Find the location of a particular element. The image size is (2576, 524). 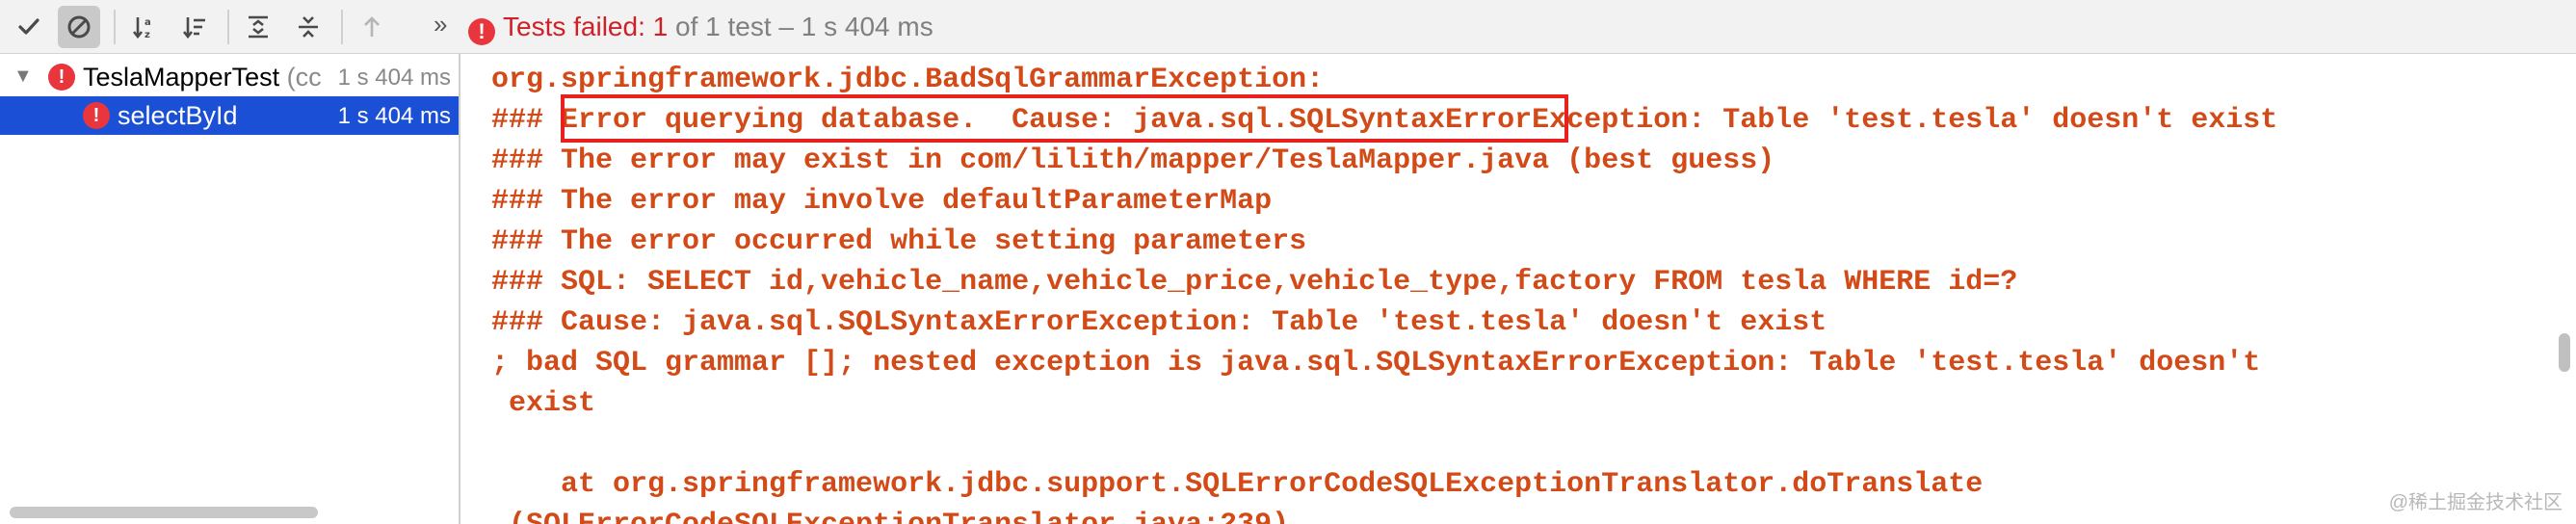

horizontal-scrollbar is located at coordinates (164, 512).